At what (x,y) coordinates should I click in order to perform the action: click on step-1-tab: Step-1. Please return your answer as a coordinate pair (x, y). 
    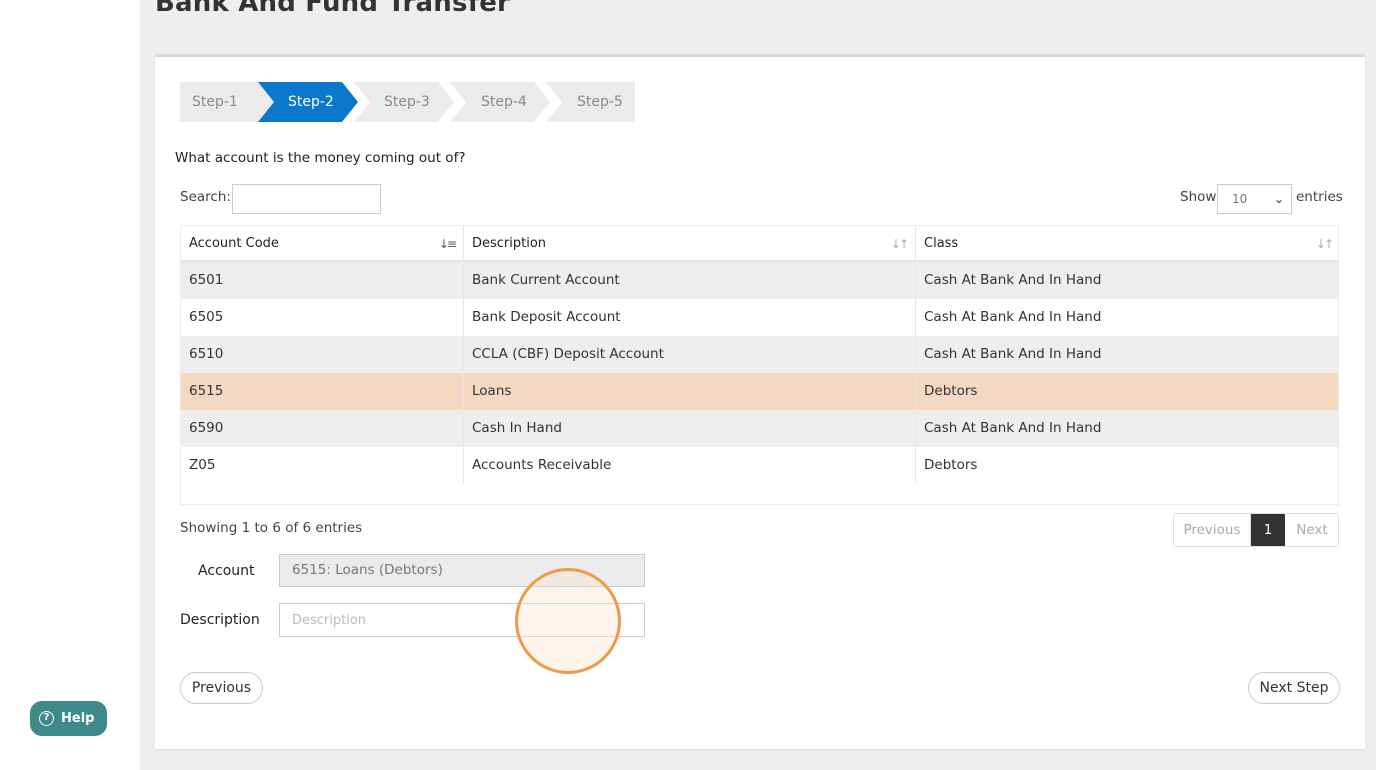
    Looking at the image, I should click on (228, 102).